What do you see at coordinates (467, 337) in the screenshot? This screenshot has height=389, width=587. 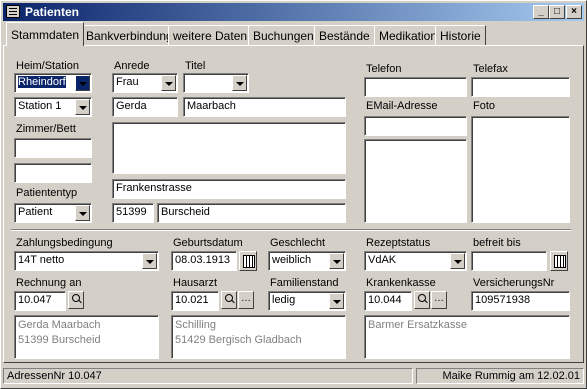 I see `krankenkasse-info: Barmer Ersatzkasse` at bounding box center [467, 337].